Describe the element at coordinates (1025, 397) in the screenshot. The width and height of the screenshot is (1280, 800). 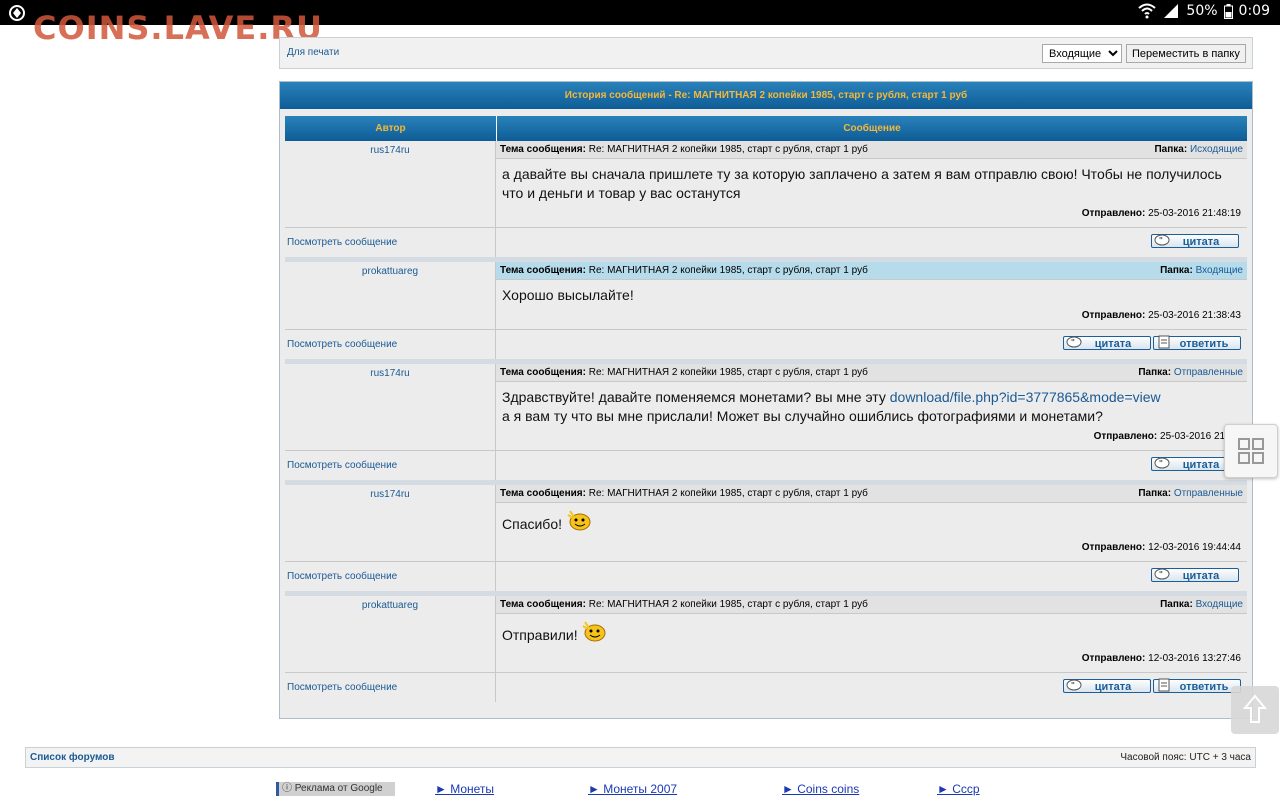
I see `attachment-link: download/file.php?id=3777865&mode=view` at that location.